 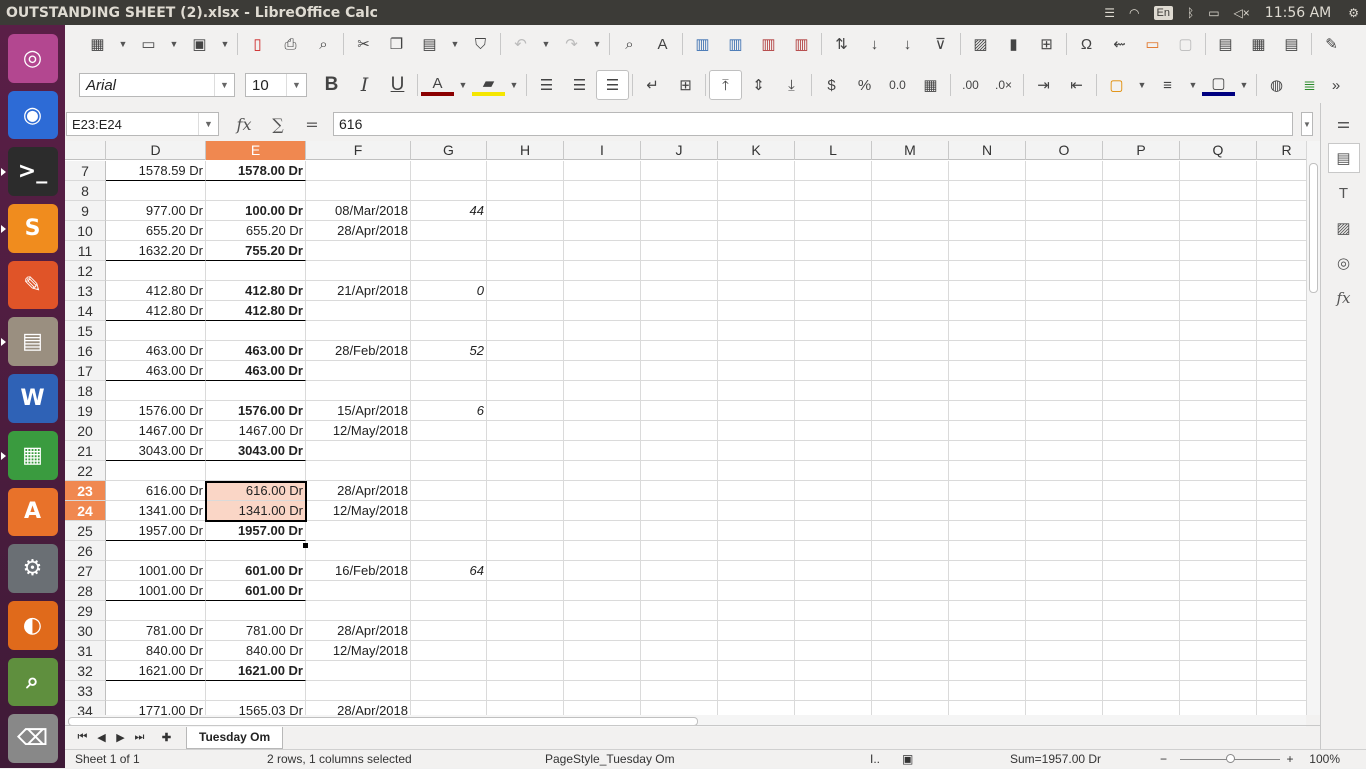 What do you see at coordinates (142, 124) in the screenshot?
I see `name-box: E23:E24 ▼` at bounding box center [142, 124].